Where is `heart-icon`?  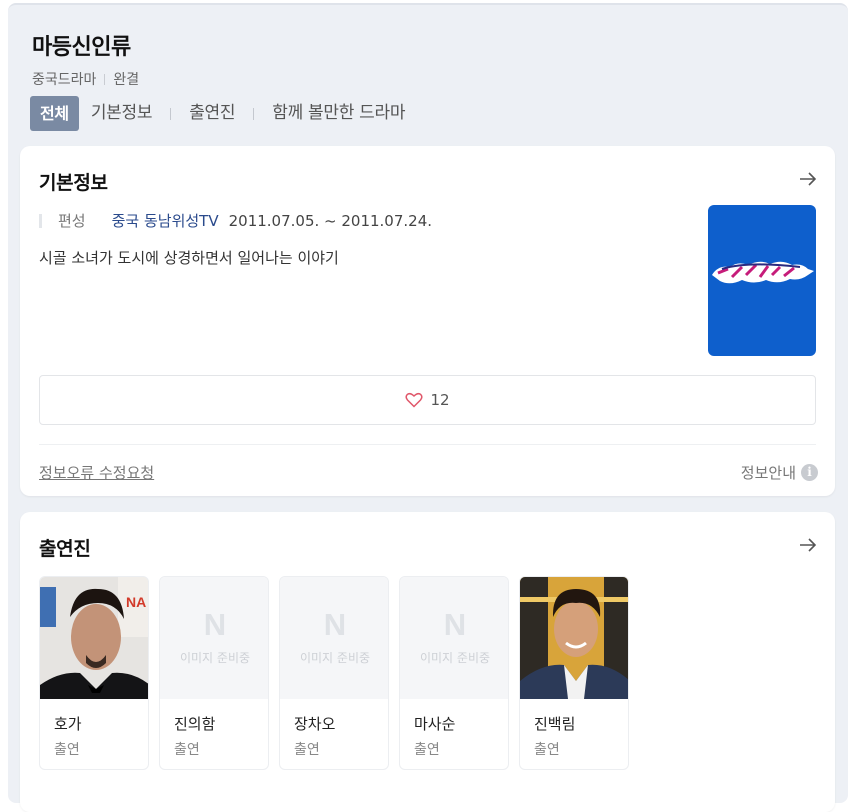 heart-icon is located at coordinates (414, 400).